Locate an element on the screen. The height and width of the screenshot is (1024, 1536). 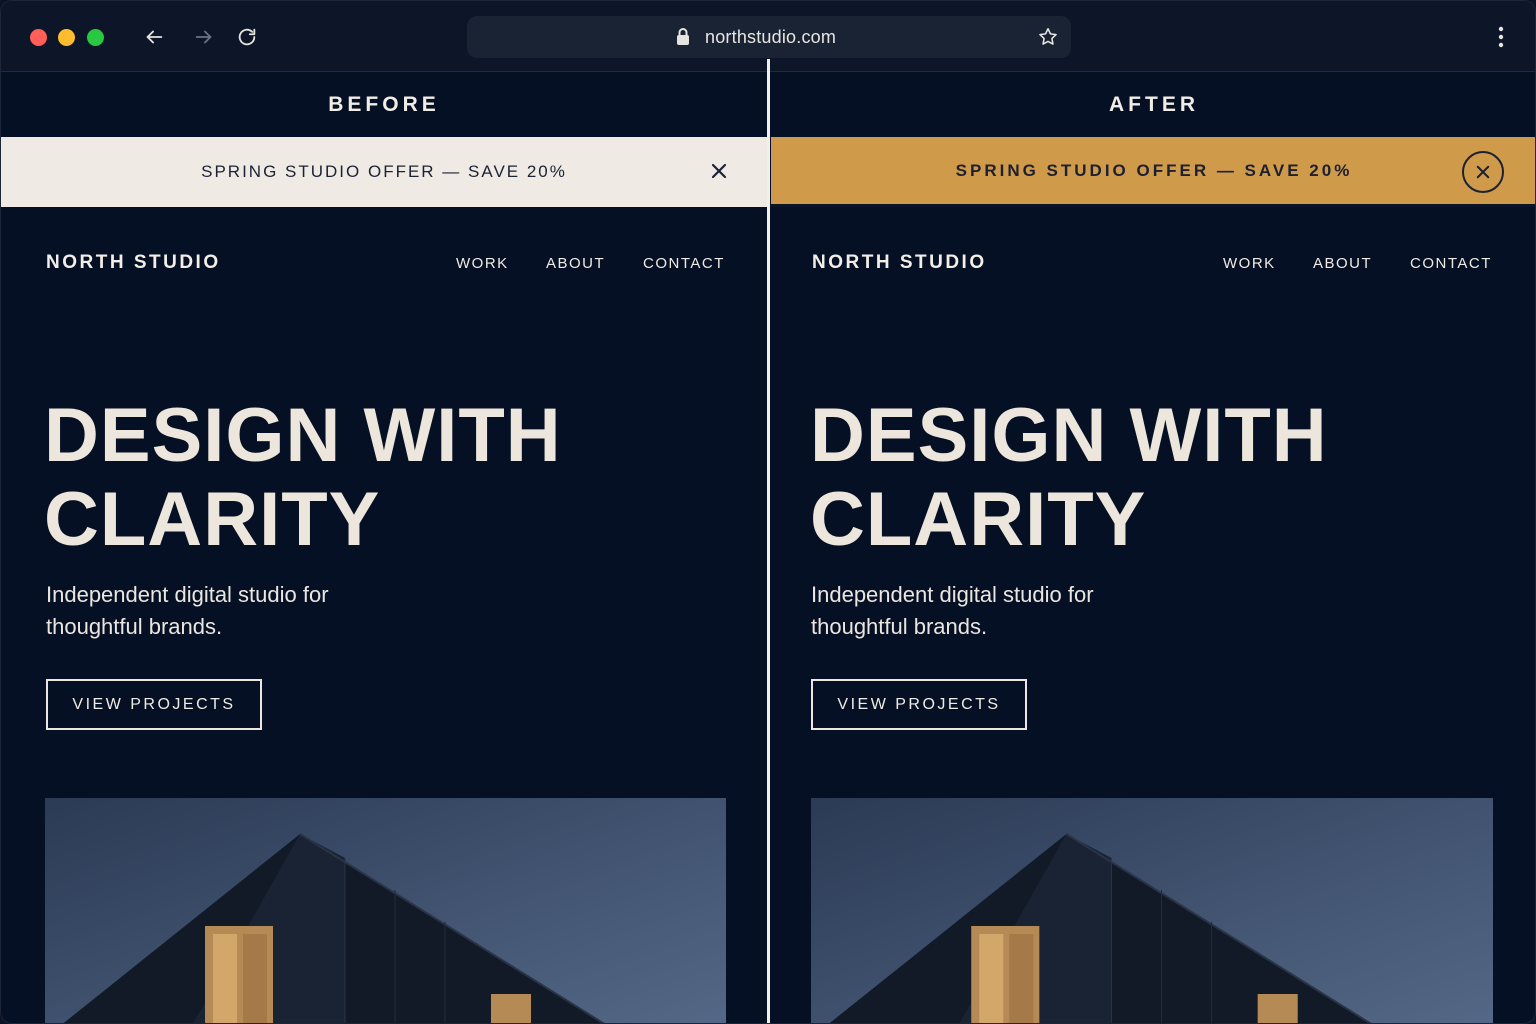
arrow-right-icon is located at coordinates (203, 37).